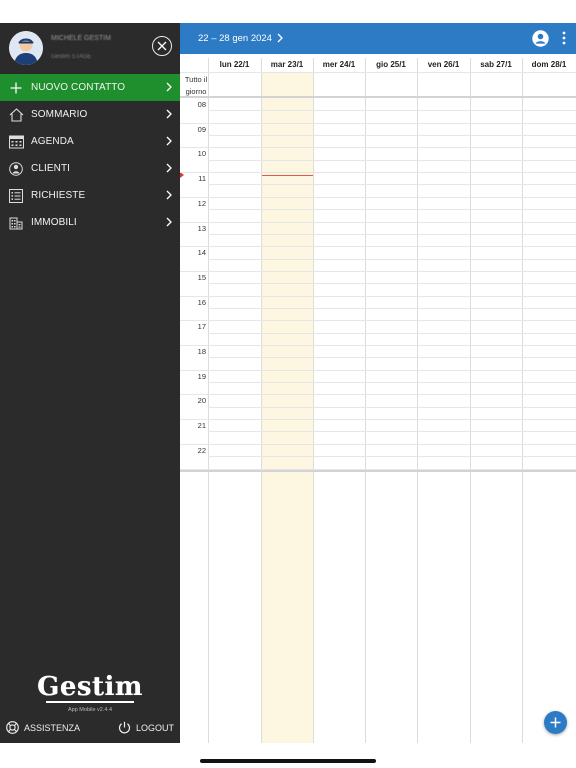  Describe the element at coordinates (16, 115) in the screenshot. I see `home-icon` at that location.